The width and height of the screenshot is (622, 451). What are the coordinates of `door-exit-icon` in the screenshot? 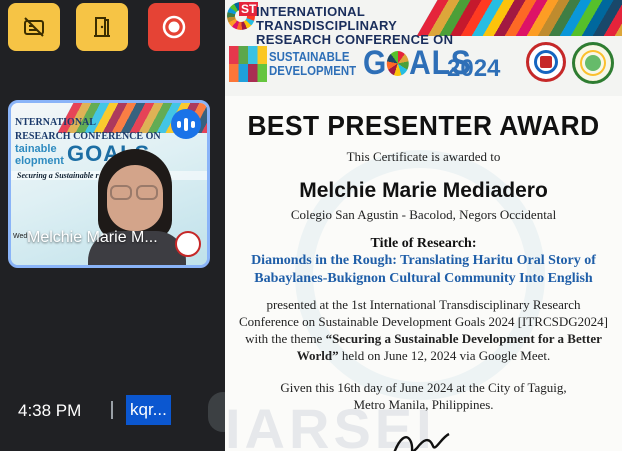 It's located at (102, 27).